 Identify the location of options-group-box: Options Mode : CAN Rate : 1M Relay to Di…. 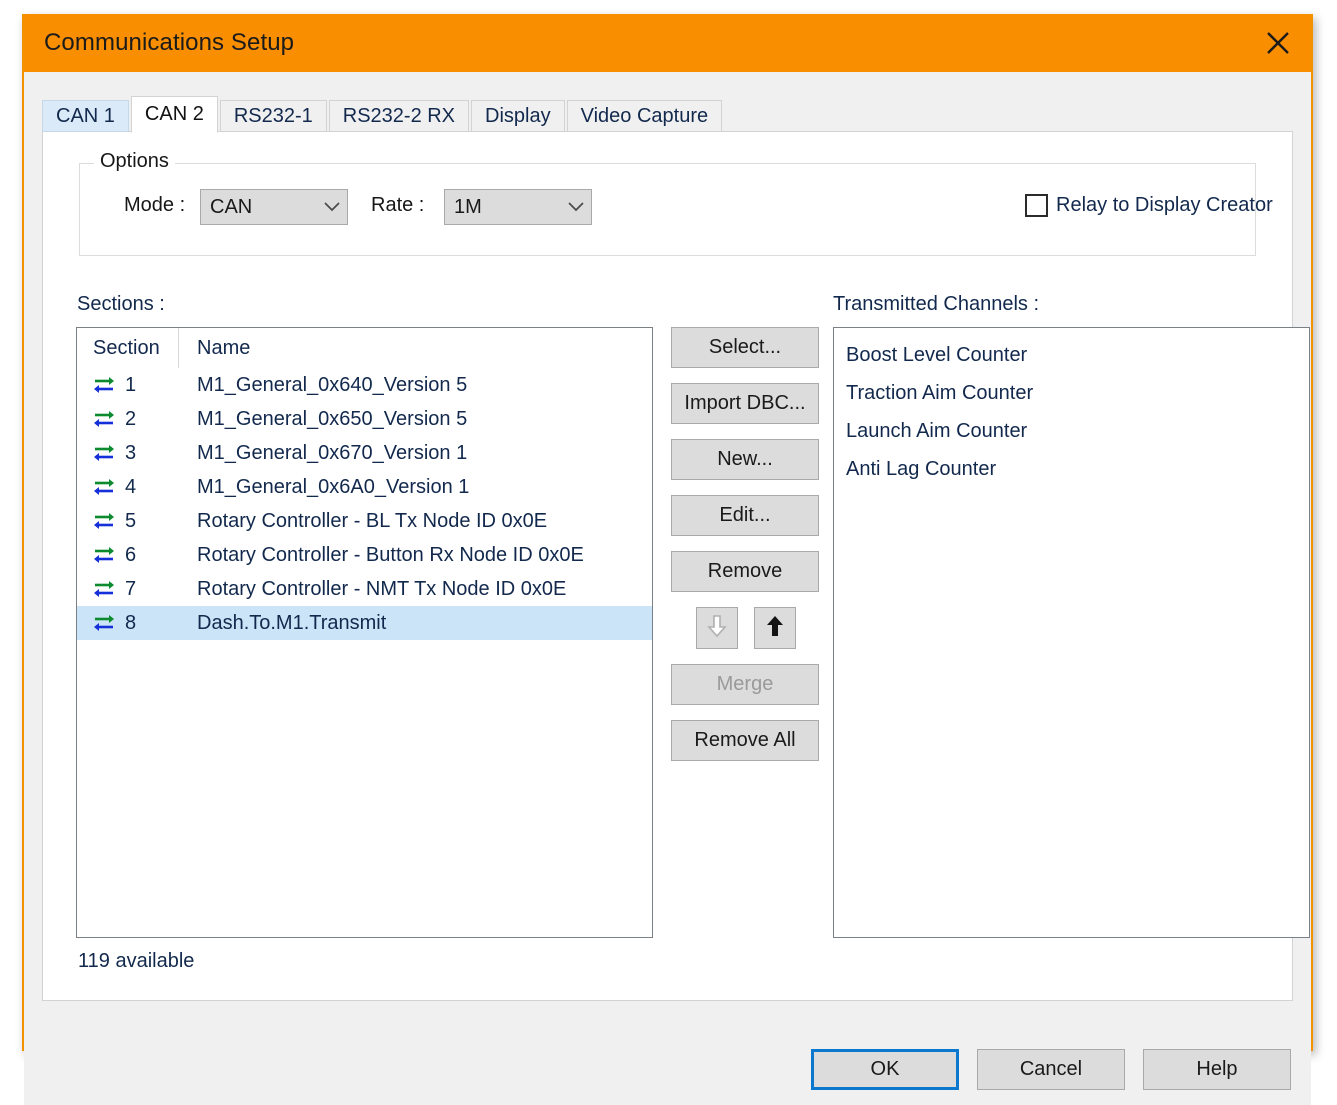
(676, 203).